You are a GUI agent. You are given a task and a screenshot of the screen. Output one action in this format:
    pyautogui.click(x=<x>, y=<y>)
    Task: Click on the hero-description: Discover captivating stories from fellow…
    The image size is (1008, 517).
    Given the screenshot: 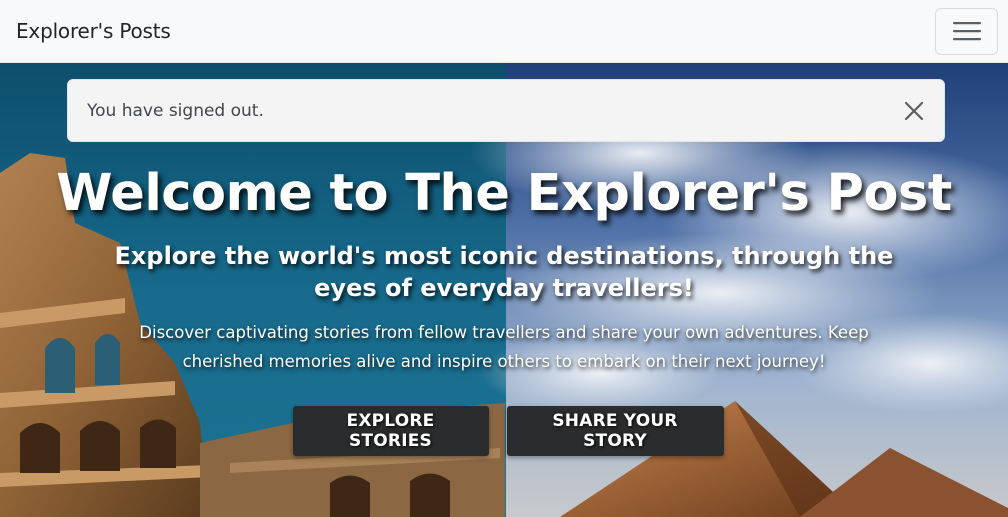 What is the action you would take?
    pyautogui.click(x=504, y=347)
    